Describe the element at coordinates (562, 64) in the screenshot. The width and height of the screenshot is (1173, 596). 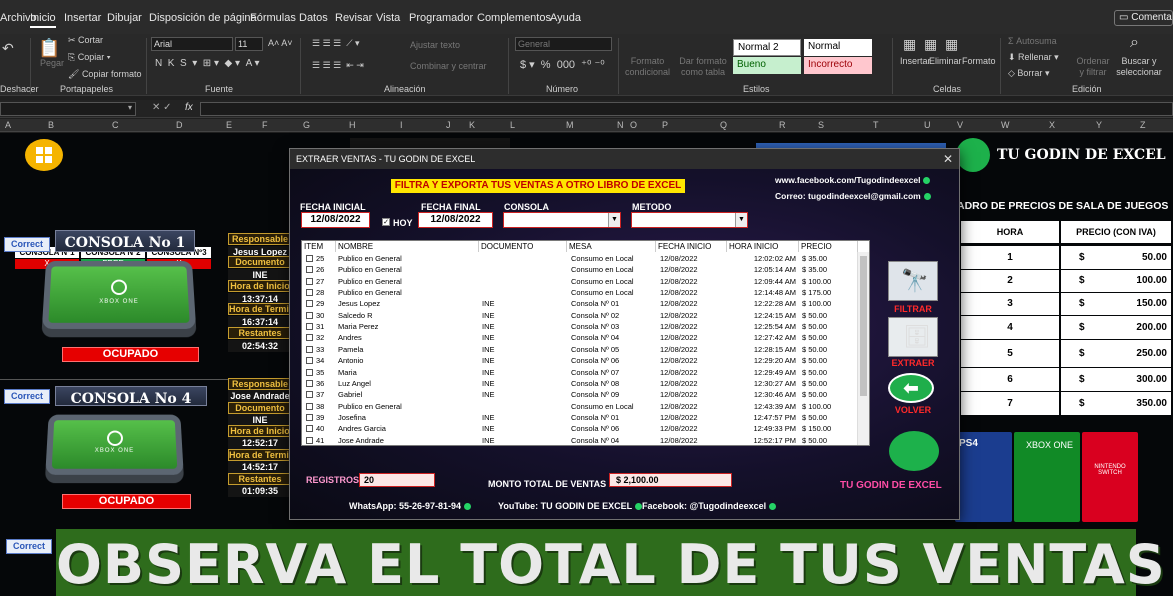
I see `number-format-icons: $ ▾ % 000 ⁺⁰ ⁻⁰` at that location.